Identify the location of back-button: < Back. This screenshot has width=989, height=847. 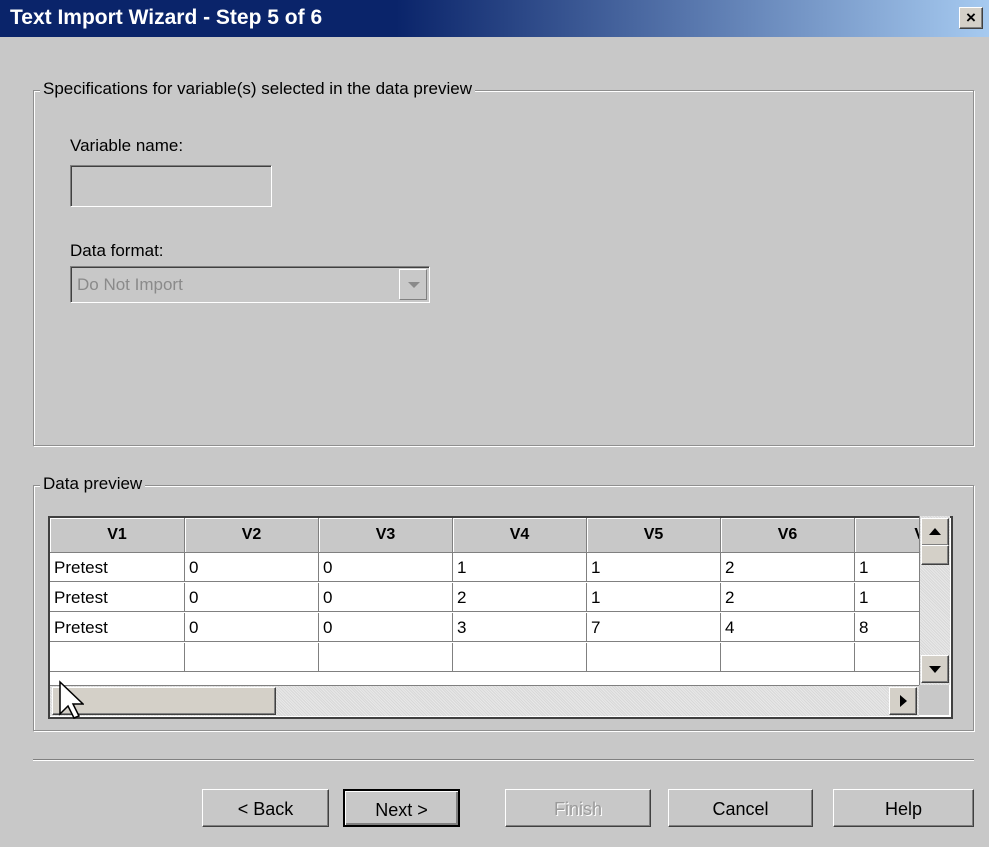
(265, 808).